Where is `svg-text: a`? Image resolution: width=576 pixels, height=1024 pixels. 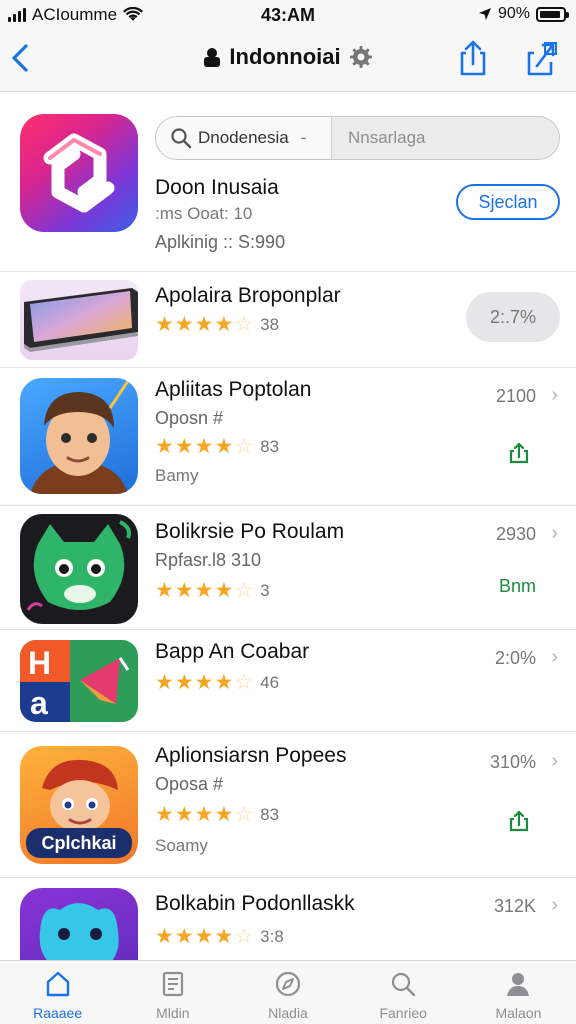 svg-text: a is located at coordinates (39, 703).